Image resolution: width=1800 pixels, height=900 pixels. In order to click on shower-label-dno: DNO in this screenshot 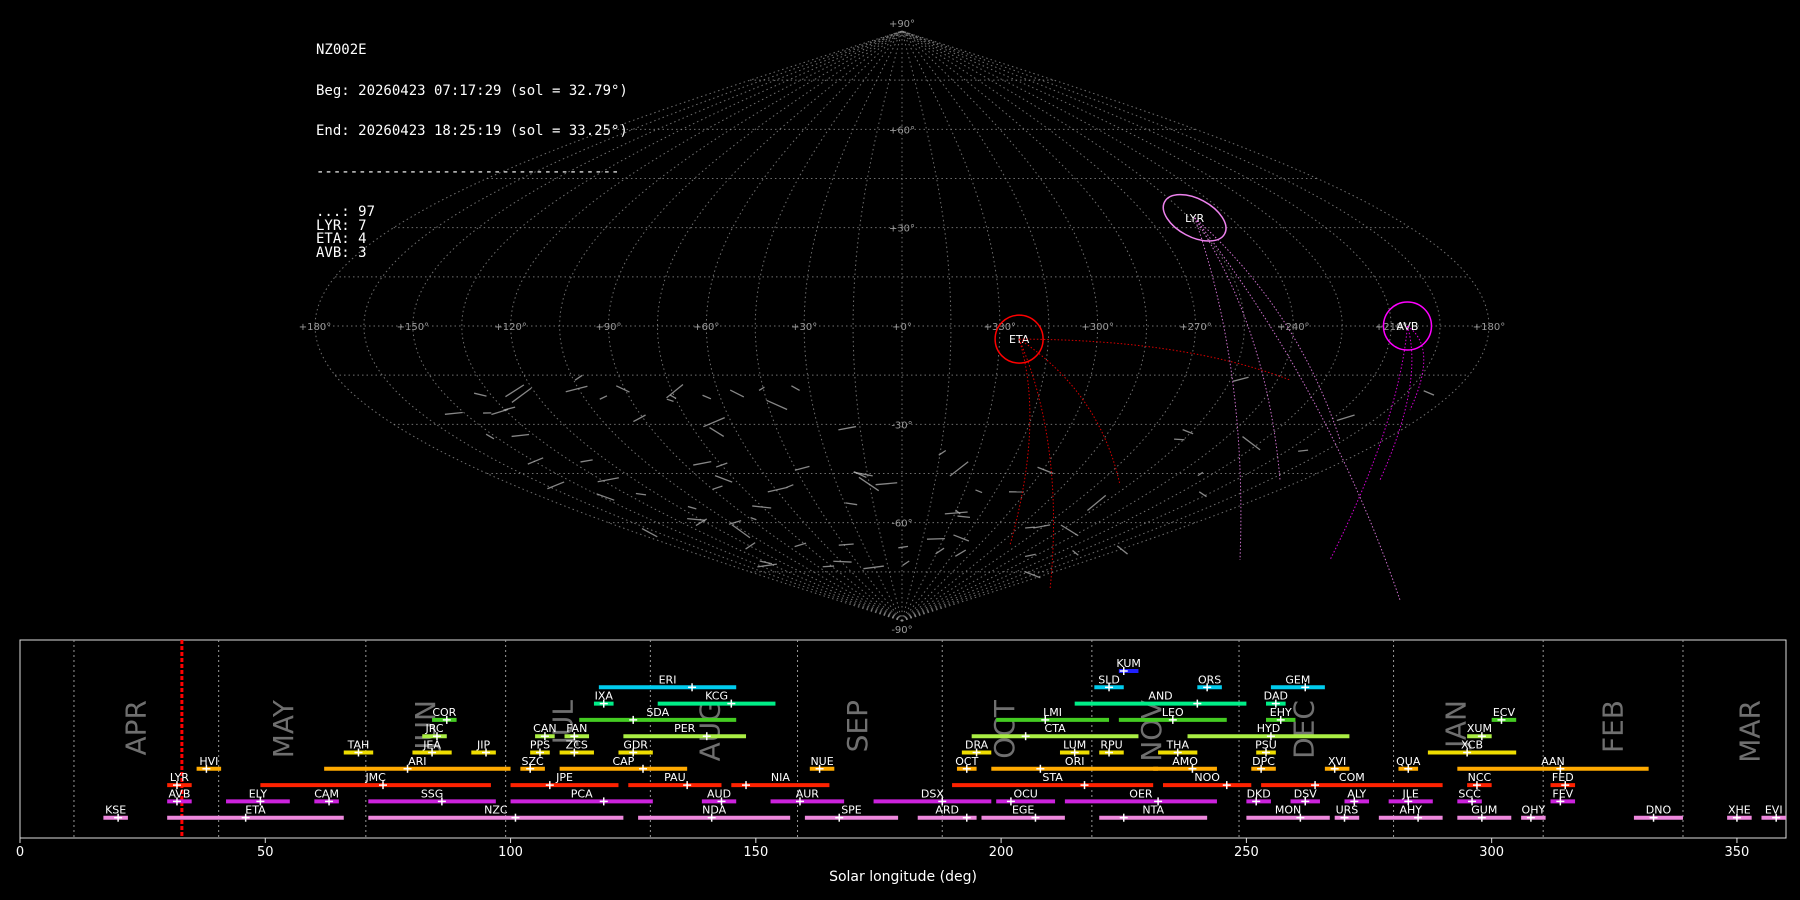, I will do `click(1659, 810)`.